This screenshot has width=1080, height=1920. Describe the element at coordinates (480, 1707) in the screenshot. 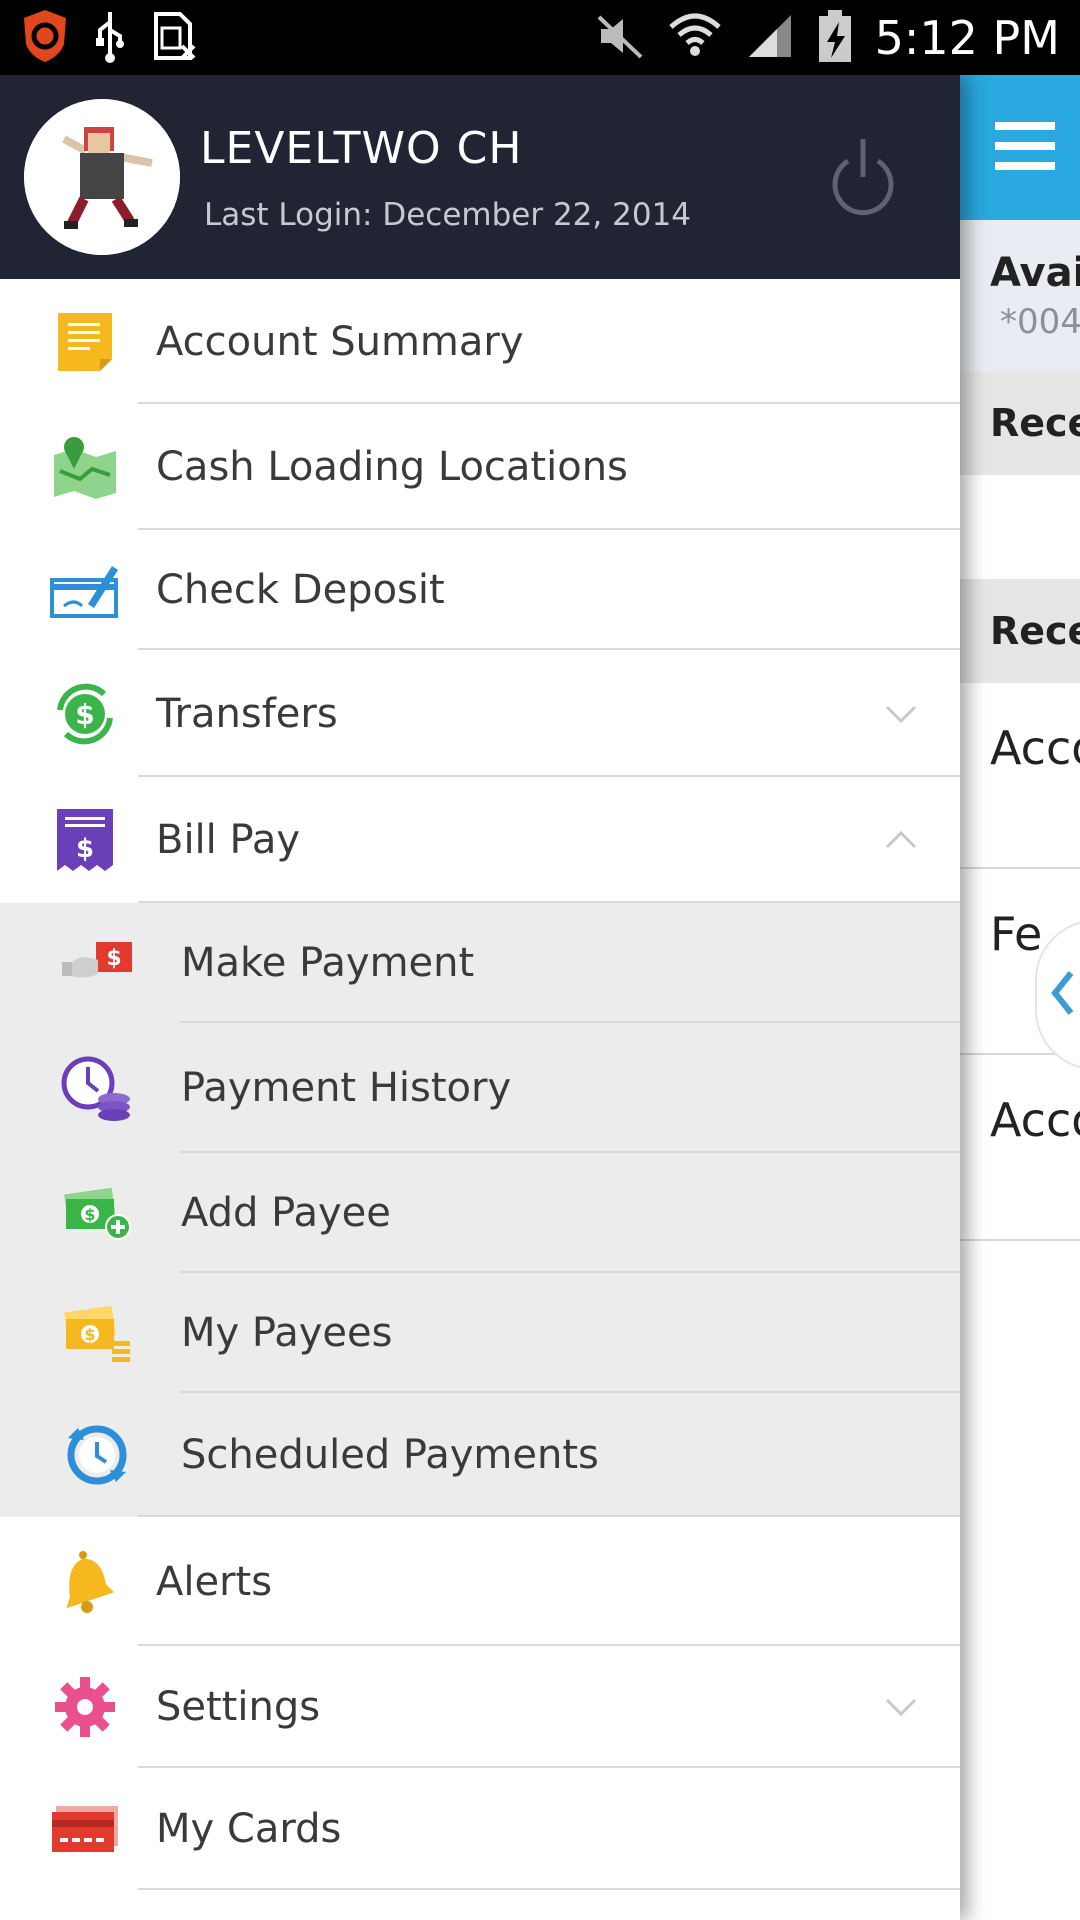

I see `menu-item-settings: Settings` at that location.